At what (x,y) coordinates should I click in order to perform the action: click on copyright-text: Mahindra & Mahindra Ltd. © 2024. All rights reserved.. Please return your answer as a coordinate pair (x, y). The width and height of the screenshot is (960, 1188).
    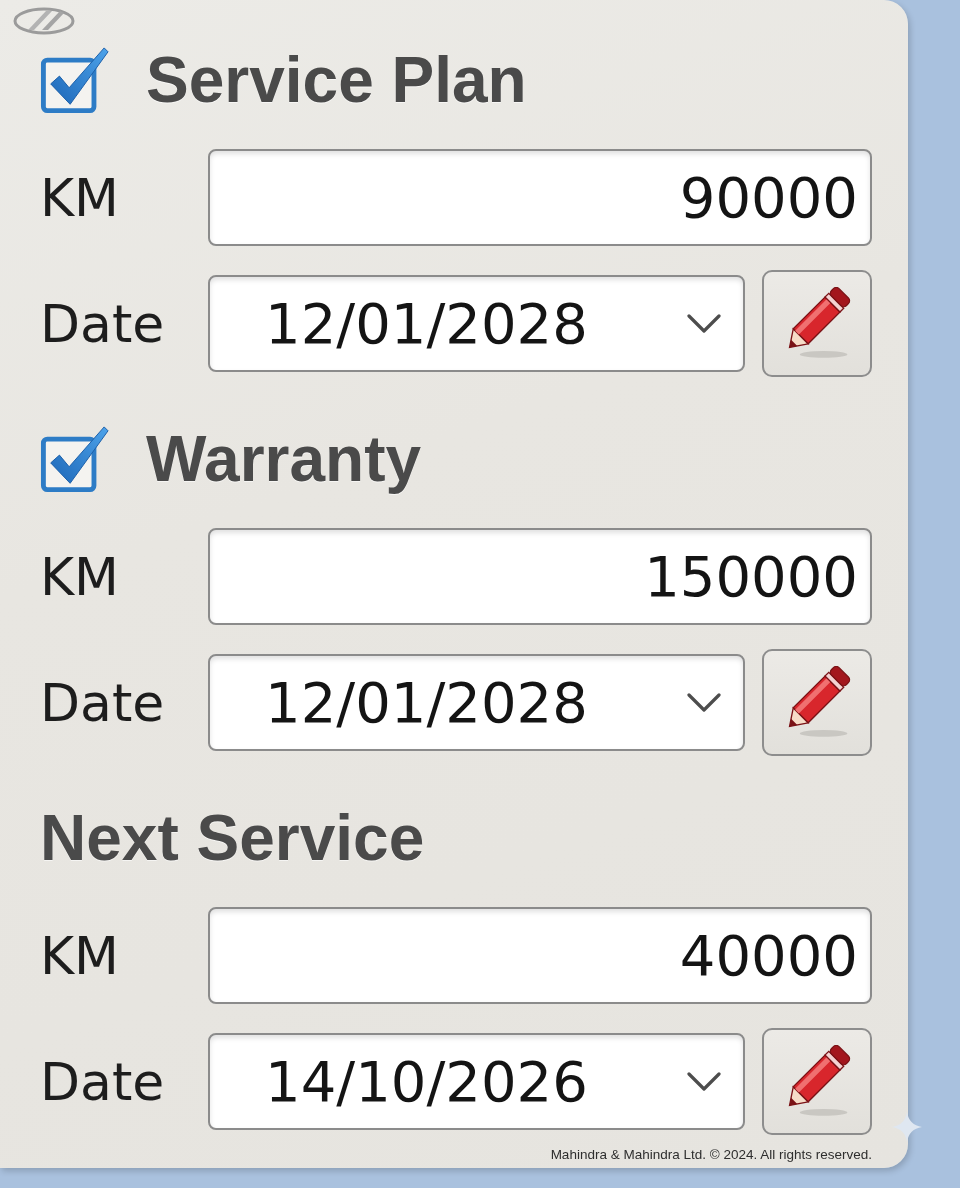
    Looking at the image, I should click on (711, 1154).